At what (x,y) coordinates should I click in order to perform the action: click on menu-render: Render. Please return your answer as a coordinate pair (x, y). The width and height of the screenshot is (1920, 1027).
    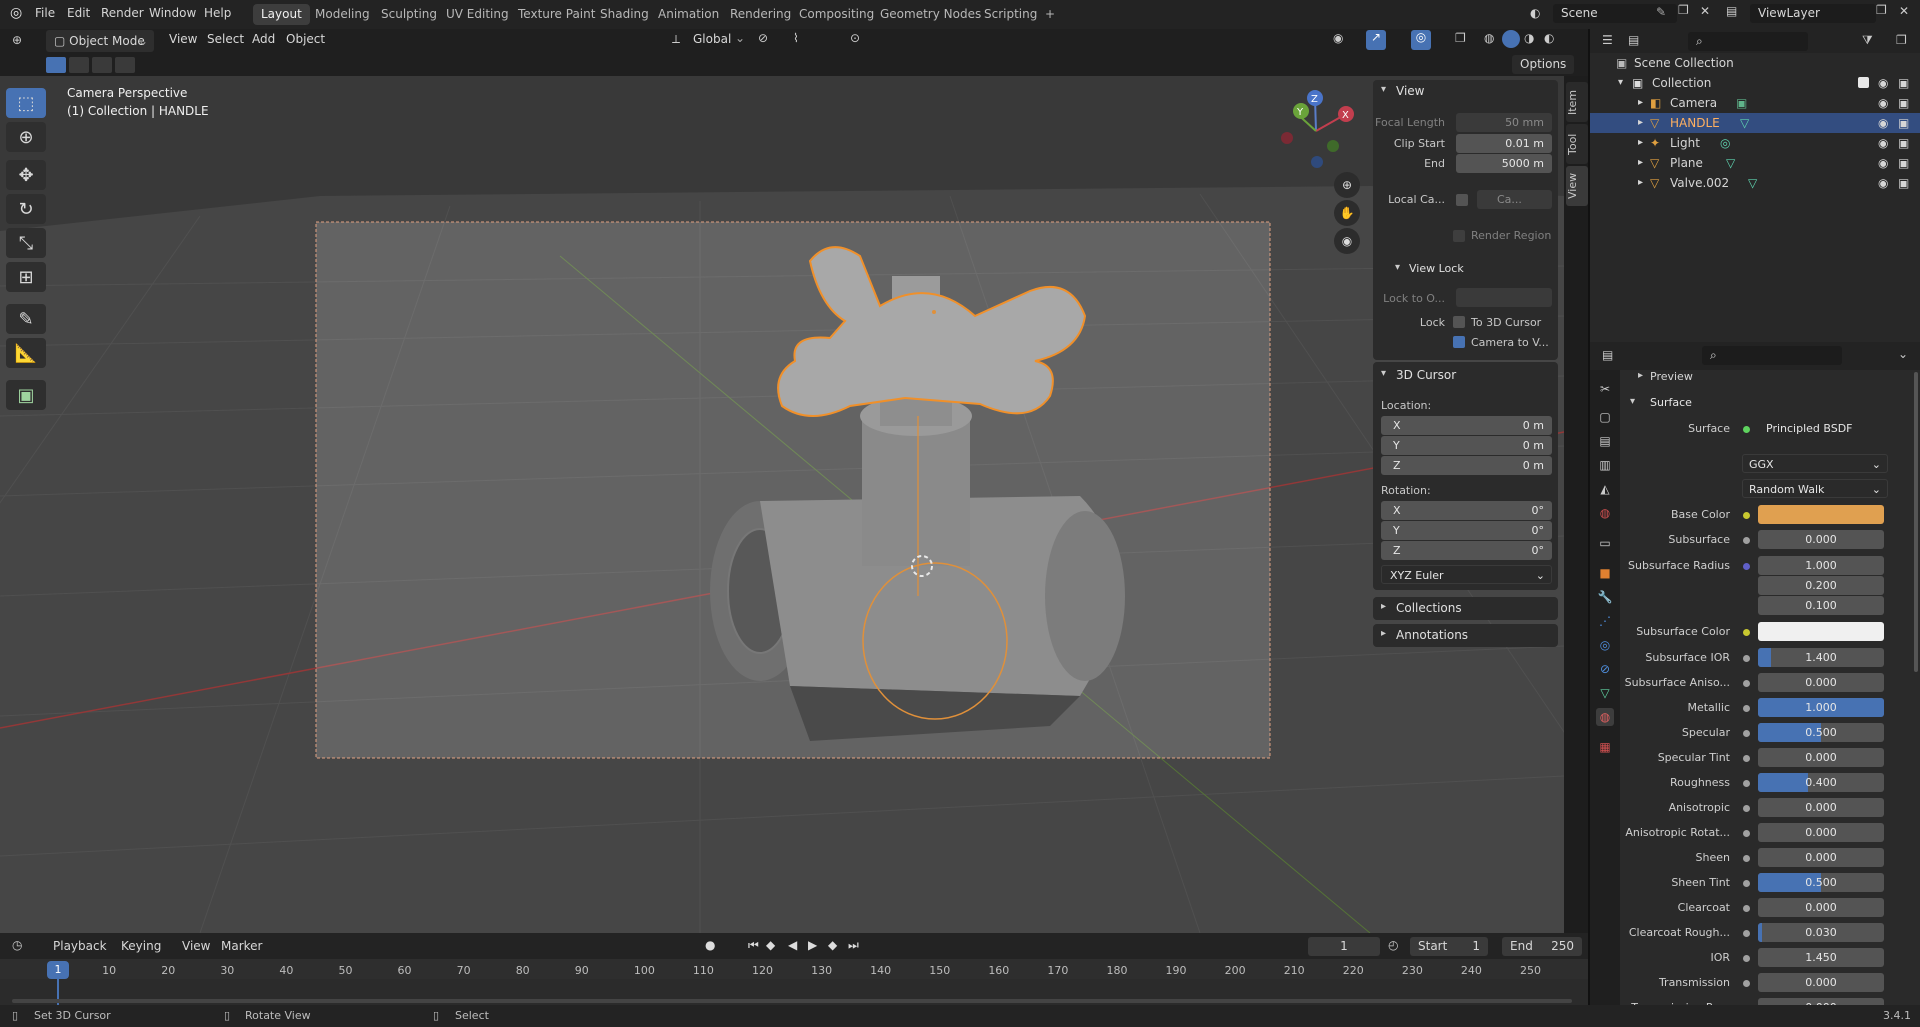
    Looking at the image, I should click on (122, 13).